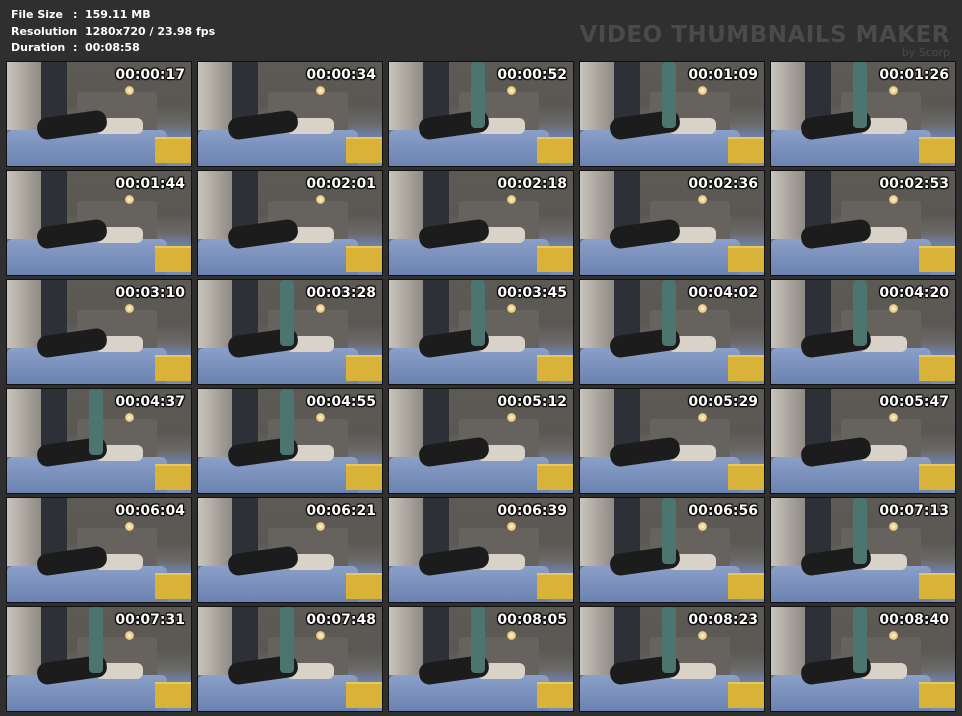  Describe the element at coordinates (99, 659) in the screenshot. I see `video-thumbnail: 00:07:31` at that location.